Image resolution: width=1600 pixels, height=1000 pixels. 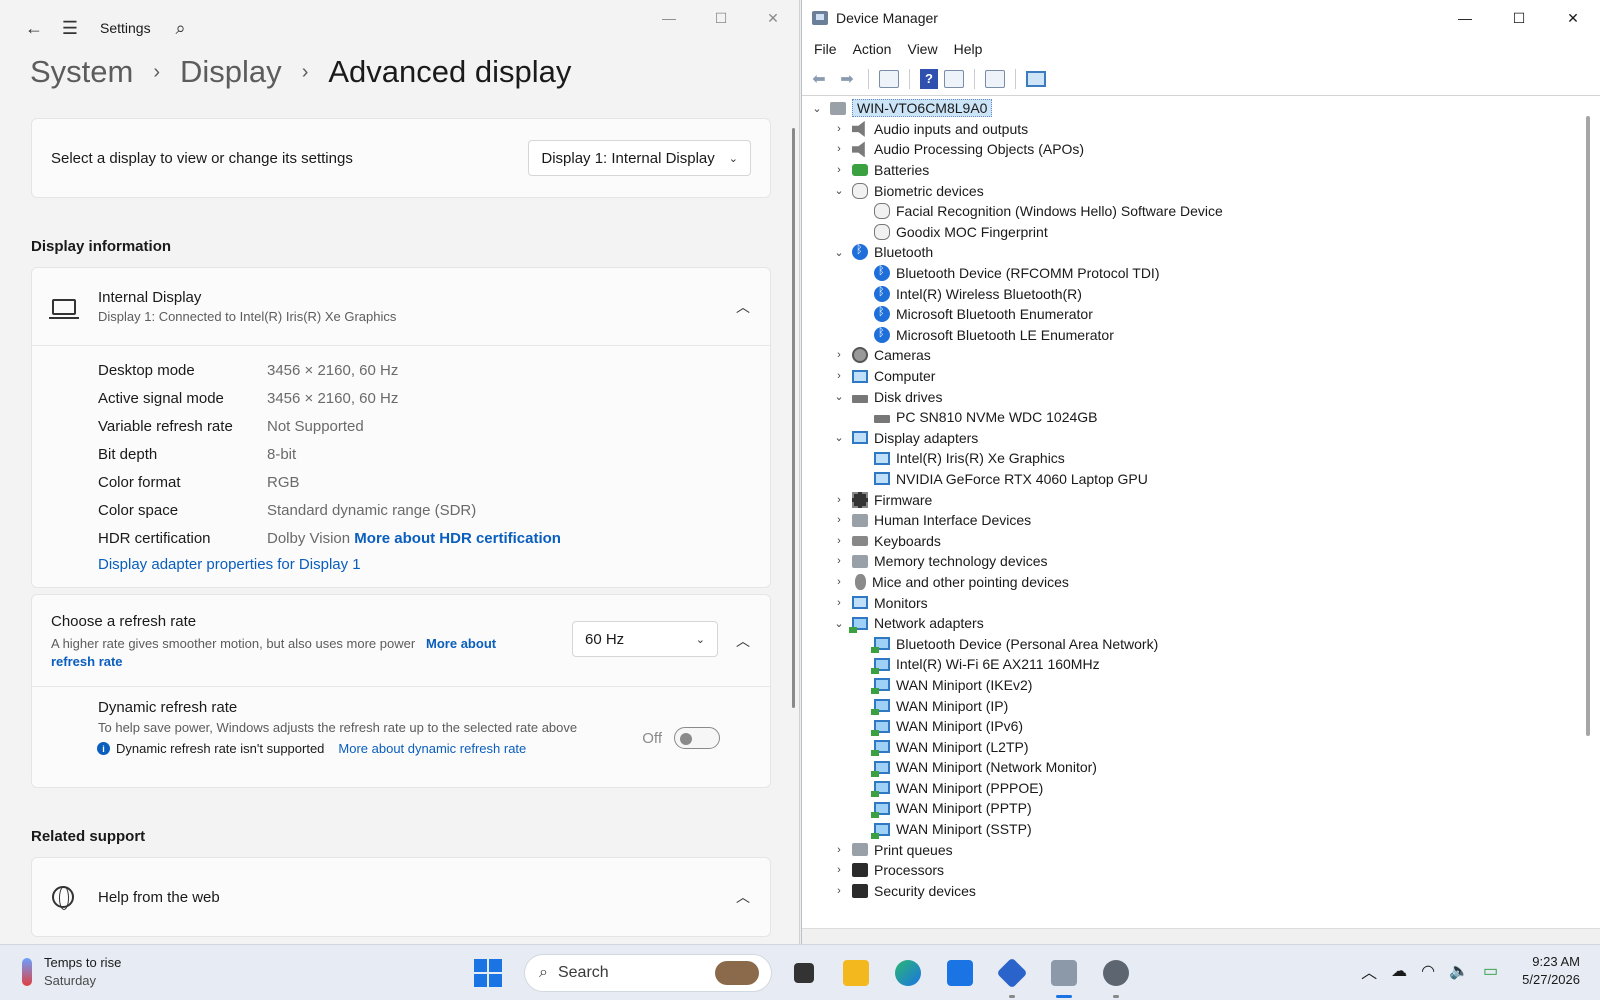 I want to click on tree-device: WAN Miniport (PPTP), so click(x=1187, y=808).